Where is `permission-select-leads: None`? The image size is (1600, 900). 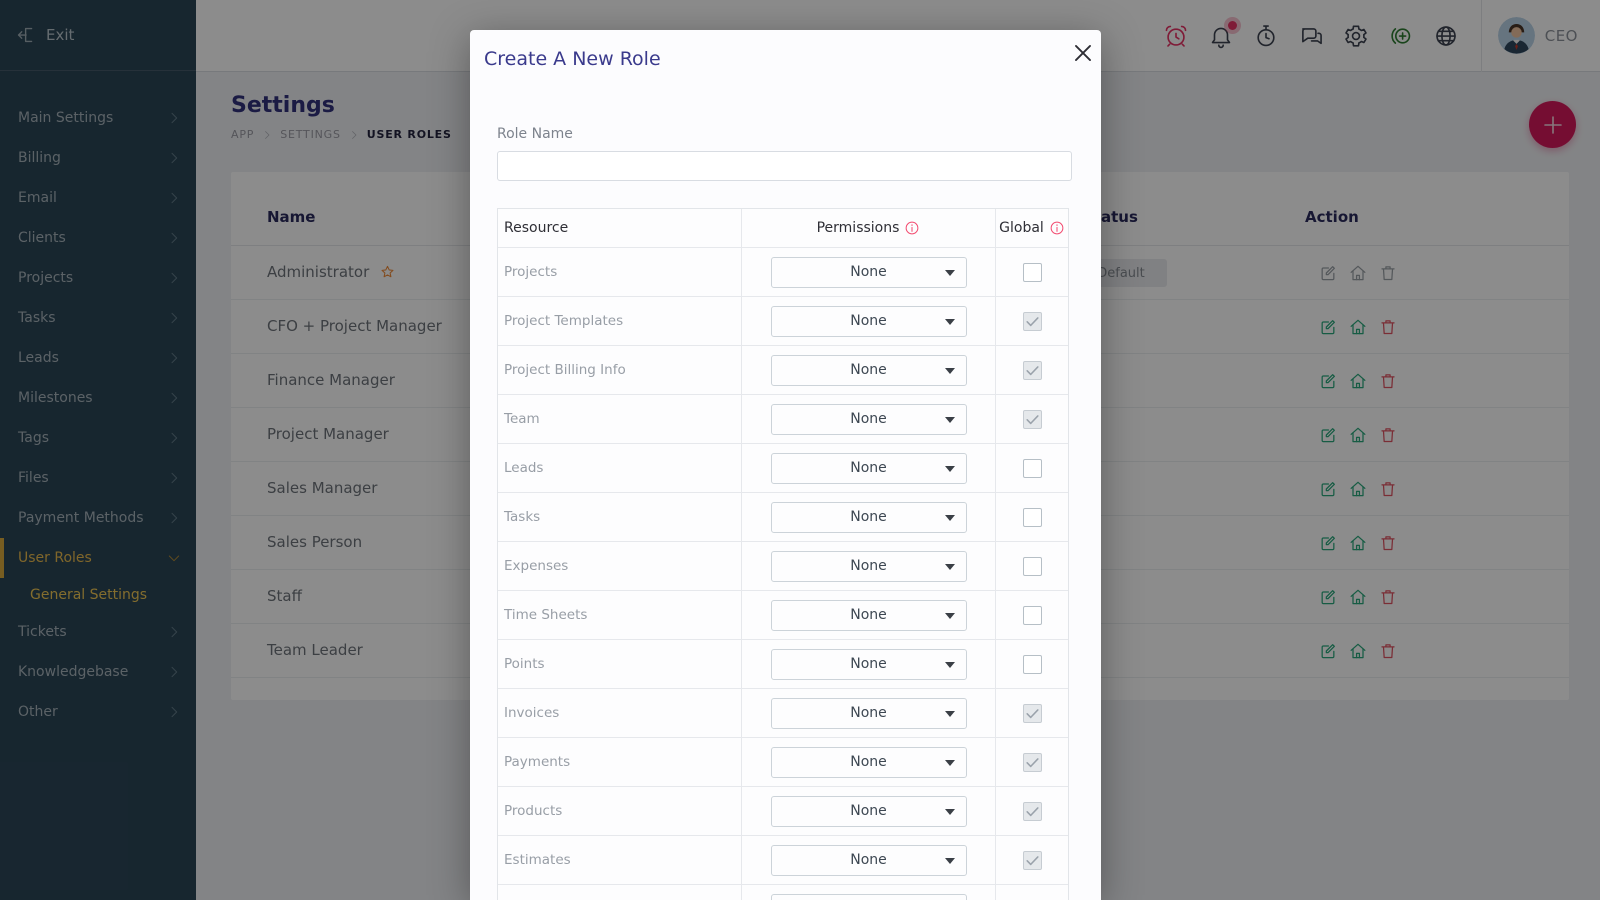 permission-select-leads: None is located at coordinates (868, 468).